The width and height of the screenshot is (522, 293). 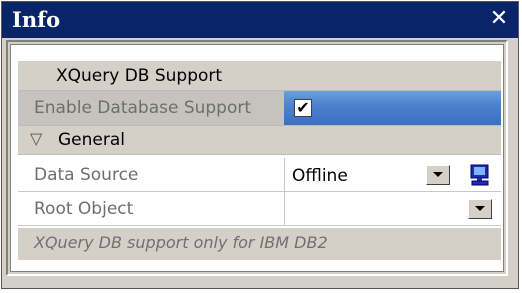 What do you see at coordinates (143, 108) in the screenshot?
I see `enable-database-support-label: Enable Database Support` at bounding box center [143, 108].